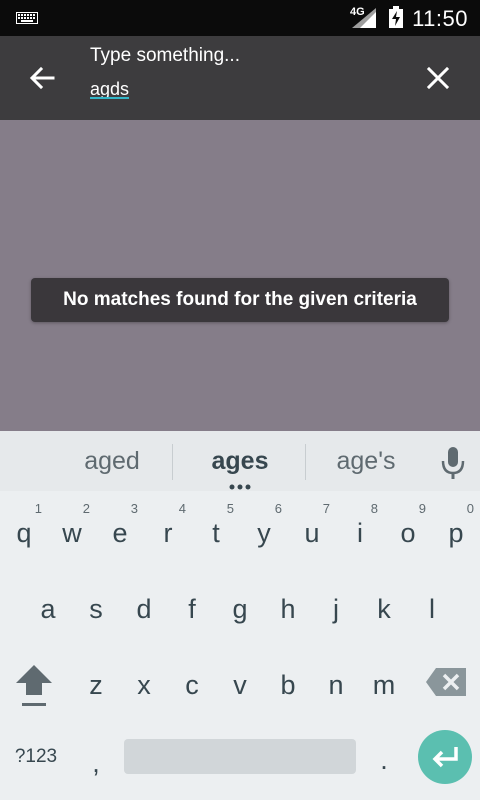  I want to click on key-m: m, so click(384, 681).